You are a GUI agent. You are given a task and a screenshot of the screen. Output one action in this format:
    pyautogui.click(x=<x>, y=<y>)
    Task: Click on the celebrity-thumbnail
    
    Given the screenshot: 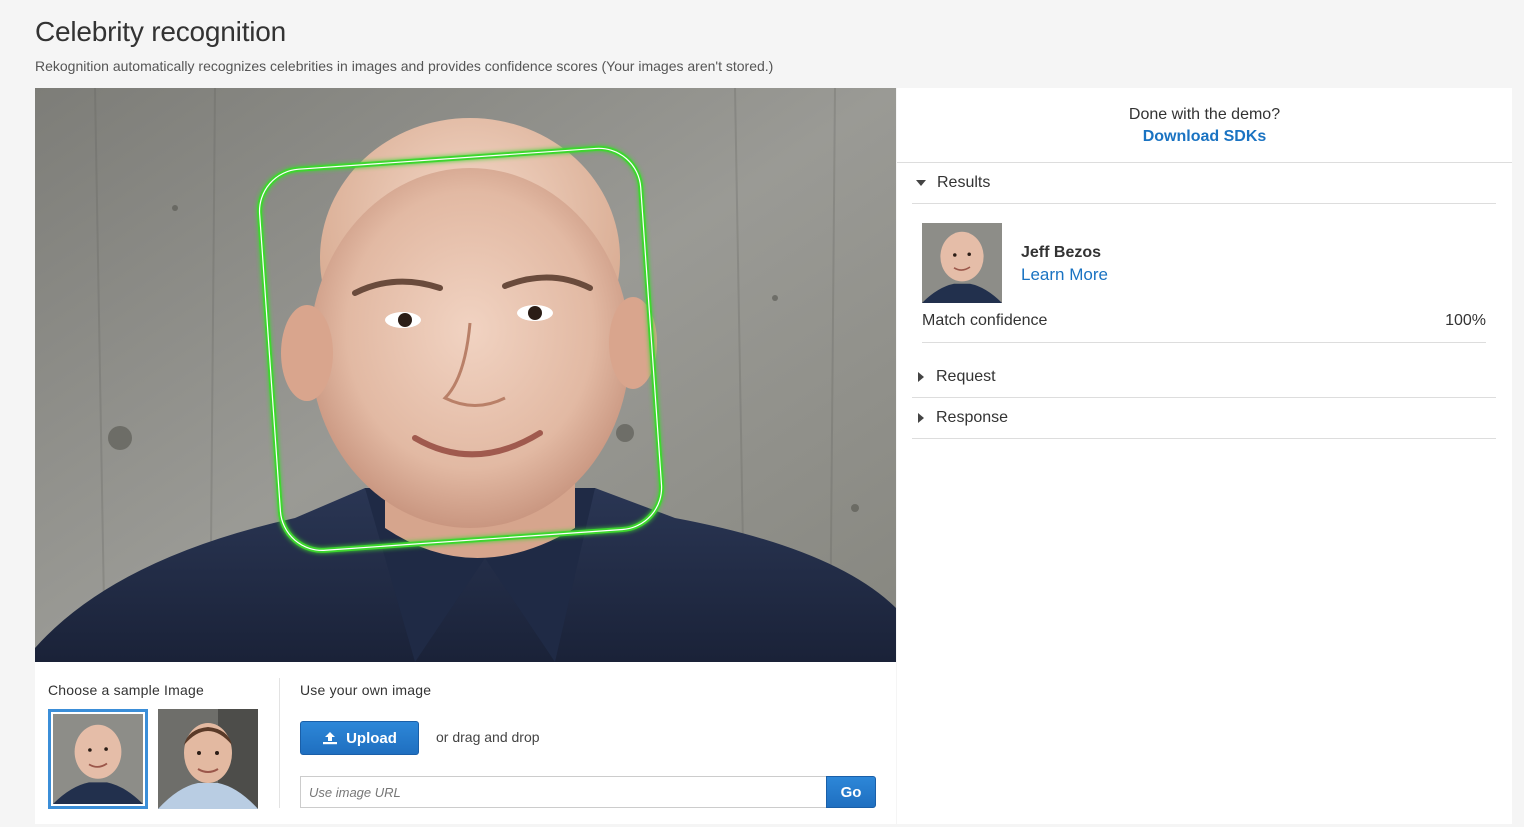 What is the action you would take?
    pyautogui.click(x=962, y=263)
    